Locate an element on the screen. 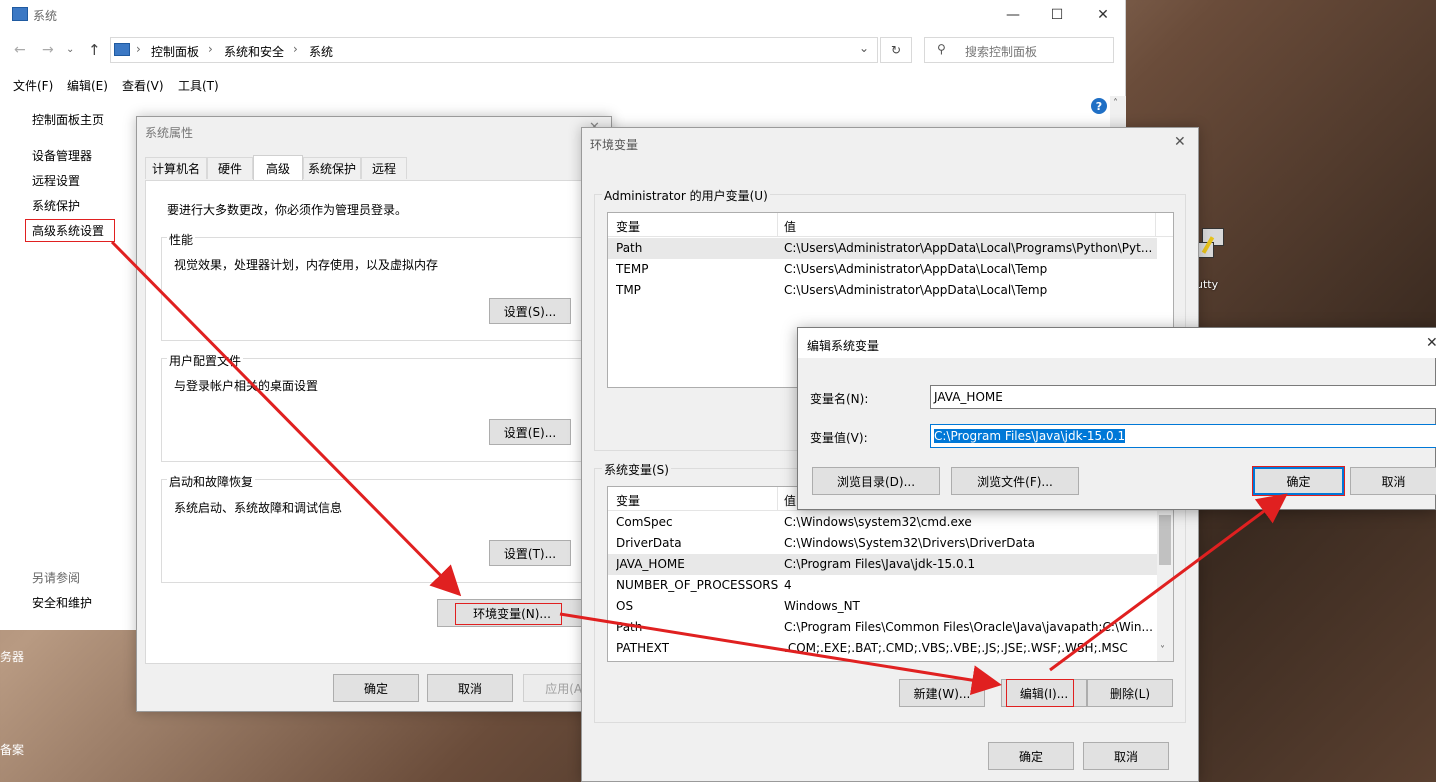  address-bar: › 控制面板 › 系统和安全 › 系统 ⌄ is located at coordinates (494, 50).